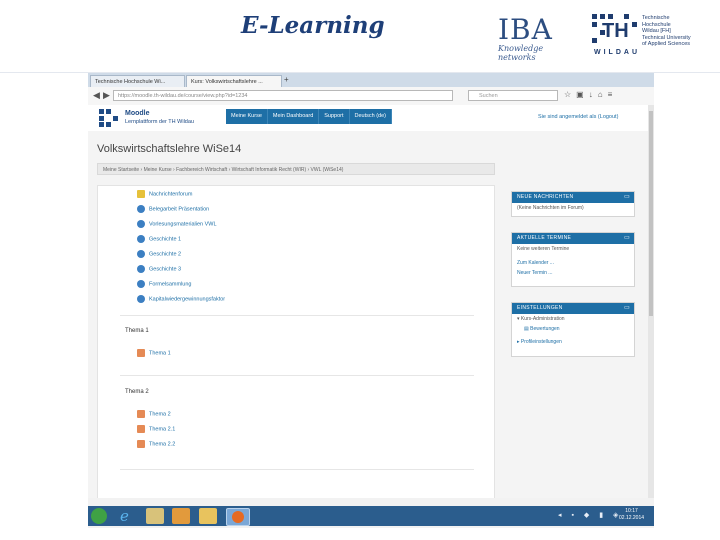 The height and width of the screenshot is (540, 720). I want to click on firefox-icon, so click(238, 517).